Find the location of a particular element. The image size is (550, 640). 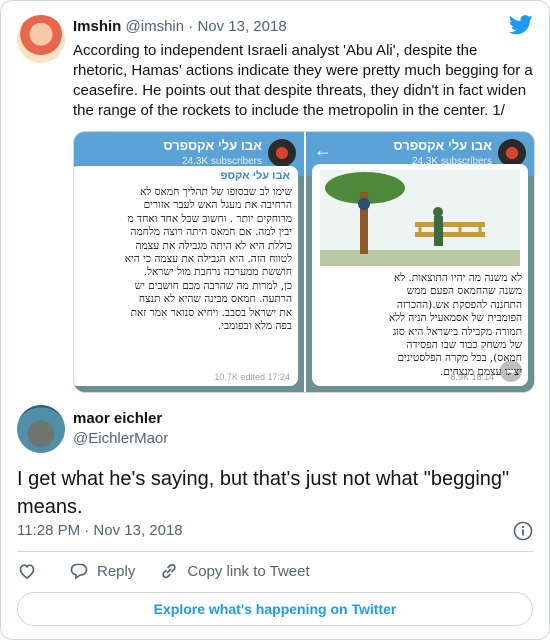

reply-bubble-icon is located at coordinates (79, 571).